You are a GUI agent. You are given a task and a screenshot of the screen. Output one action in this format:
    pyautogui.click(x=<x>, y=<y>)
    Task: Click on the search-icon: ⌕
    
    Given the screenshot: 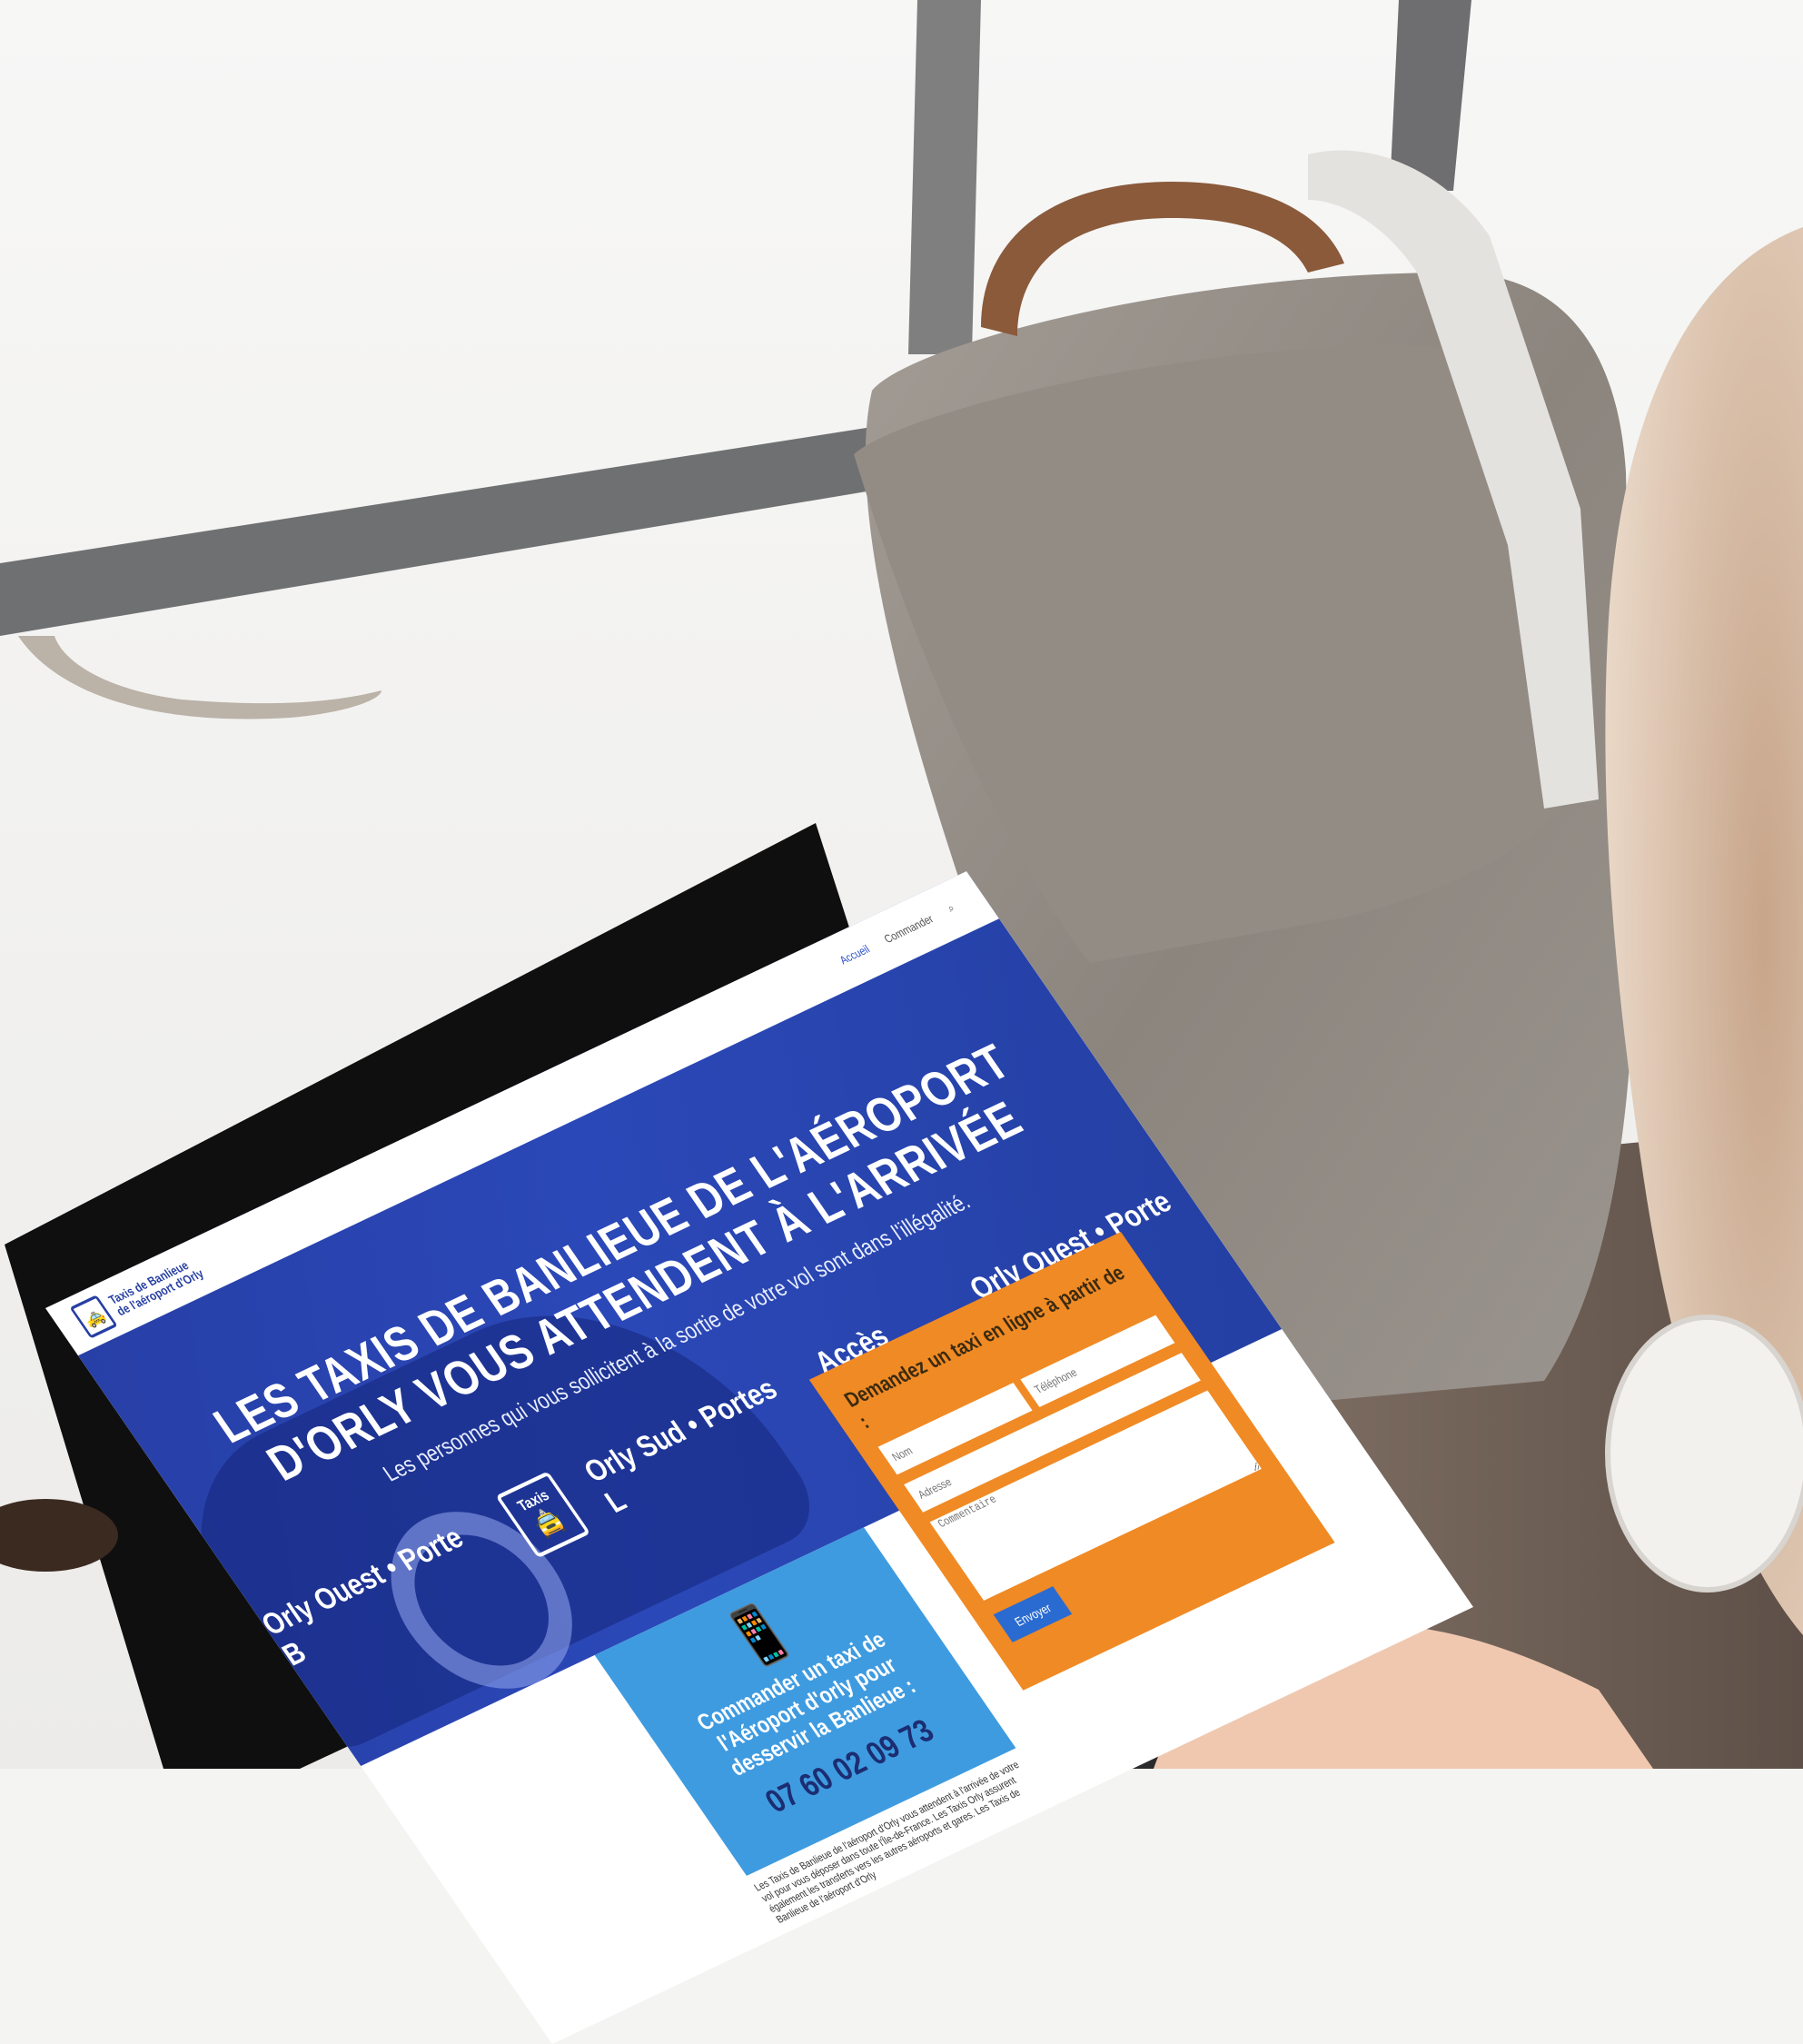 What is the action you would take?
    pyautogui.click(x=951, y=909)
    